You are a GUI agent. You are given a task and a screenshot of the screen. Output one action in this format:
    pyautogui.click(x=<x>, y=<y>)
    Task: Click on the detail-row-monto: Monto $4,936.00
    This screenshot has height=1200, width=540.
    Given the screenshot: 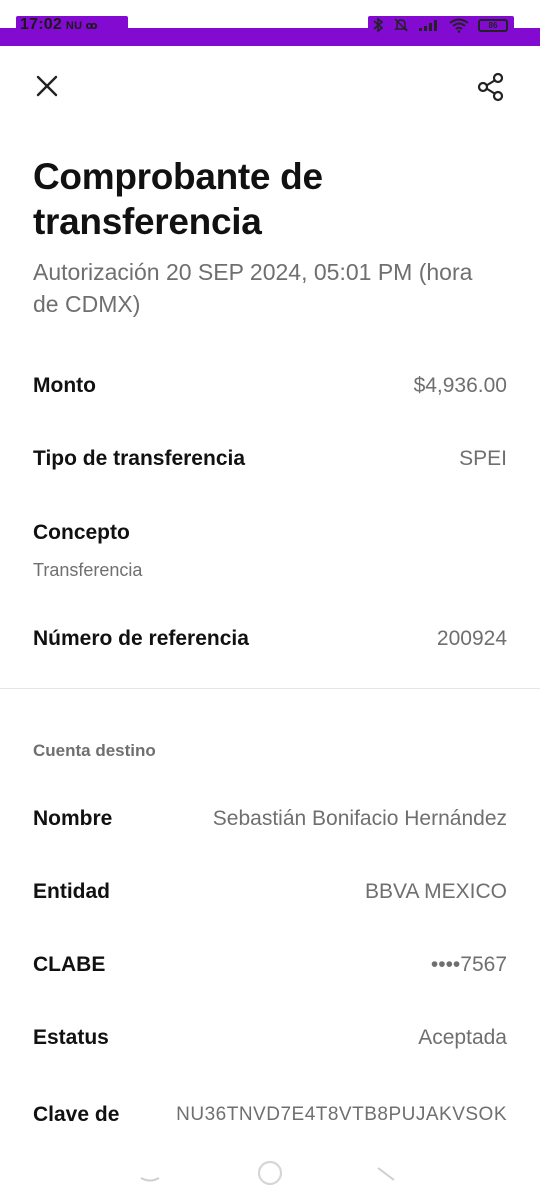 What is the action you would take?
    pyautogui.click(x=270, y=386)
    